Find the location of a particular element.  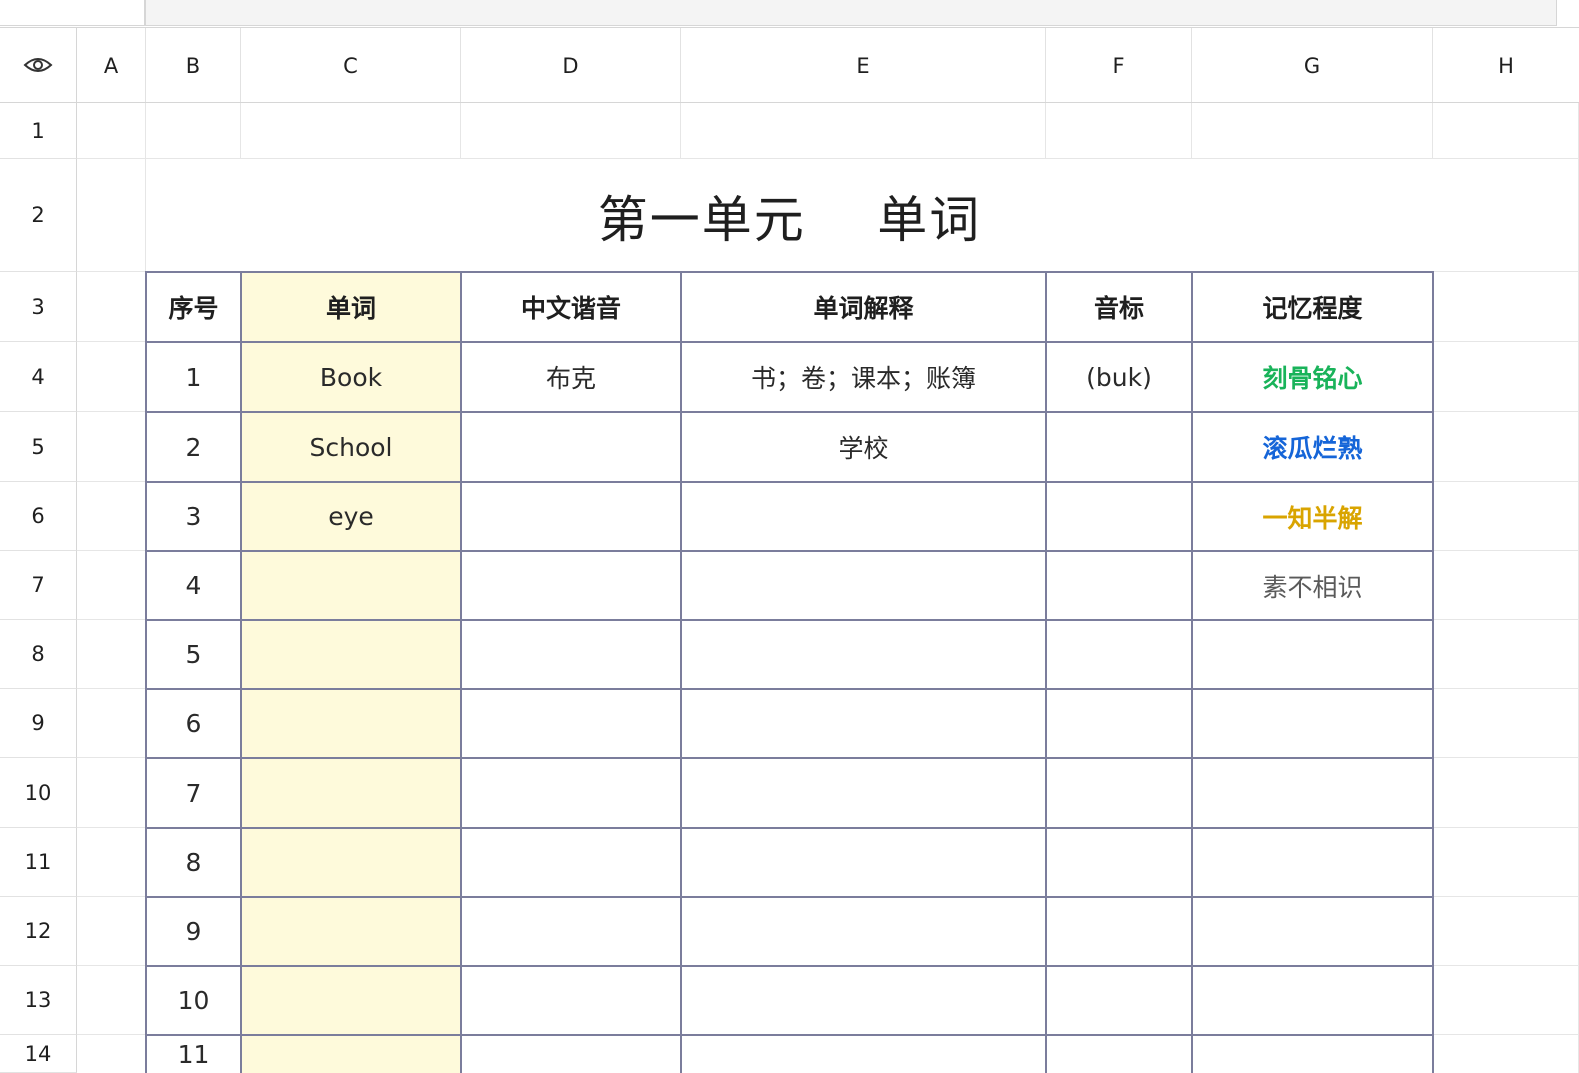

table-header-memory-level: 记忆程度 is located at coordinates (1312, 307).